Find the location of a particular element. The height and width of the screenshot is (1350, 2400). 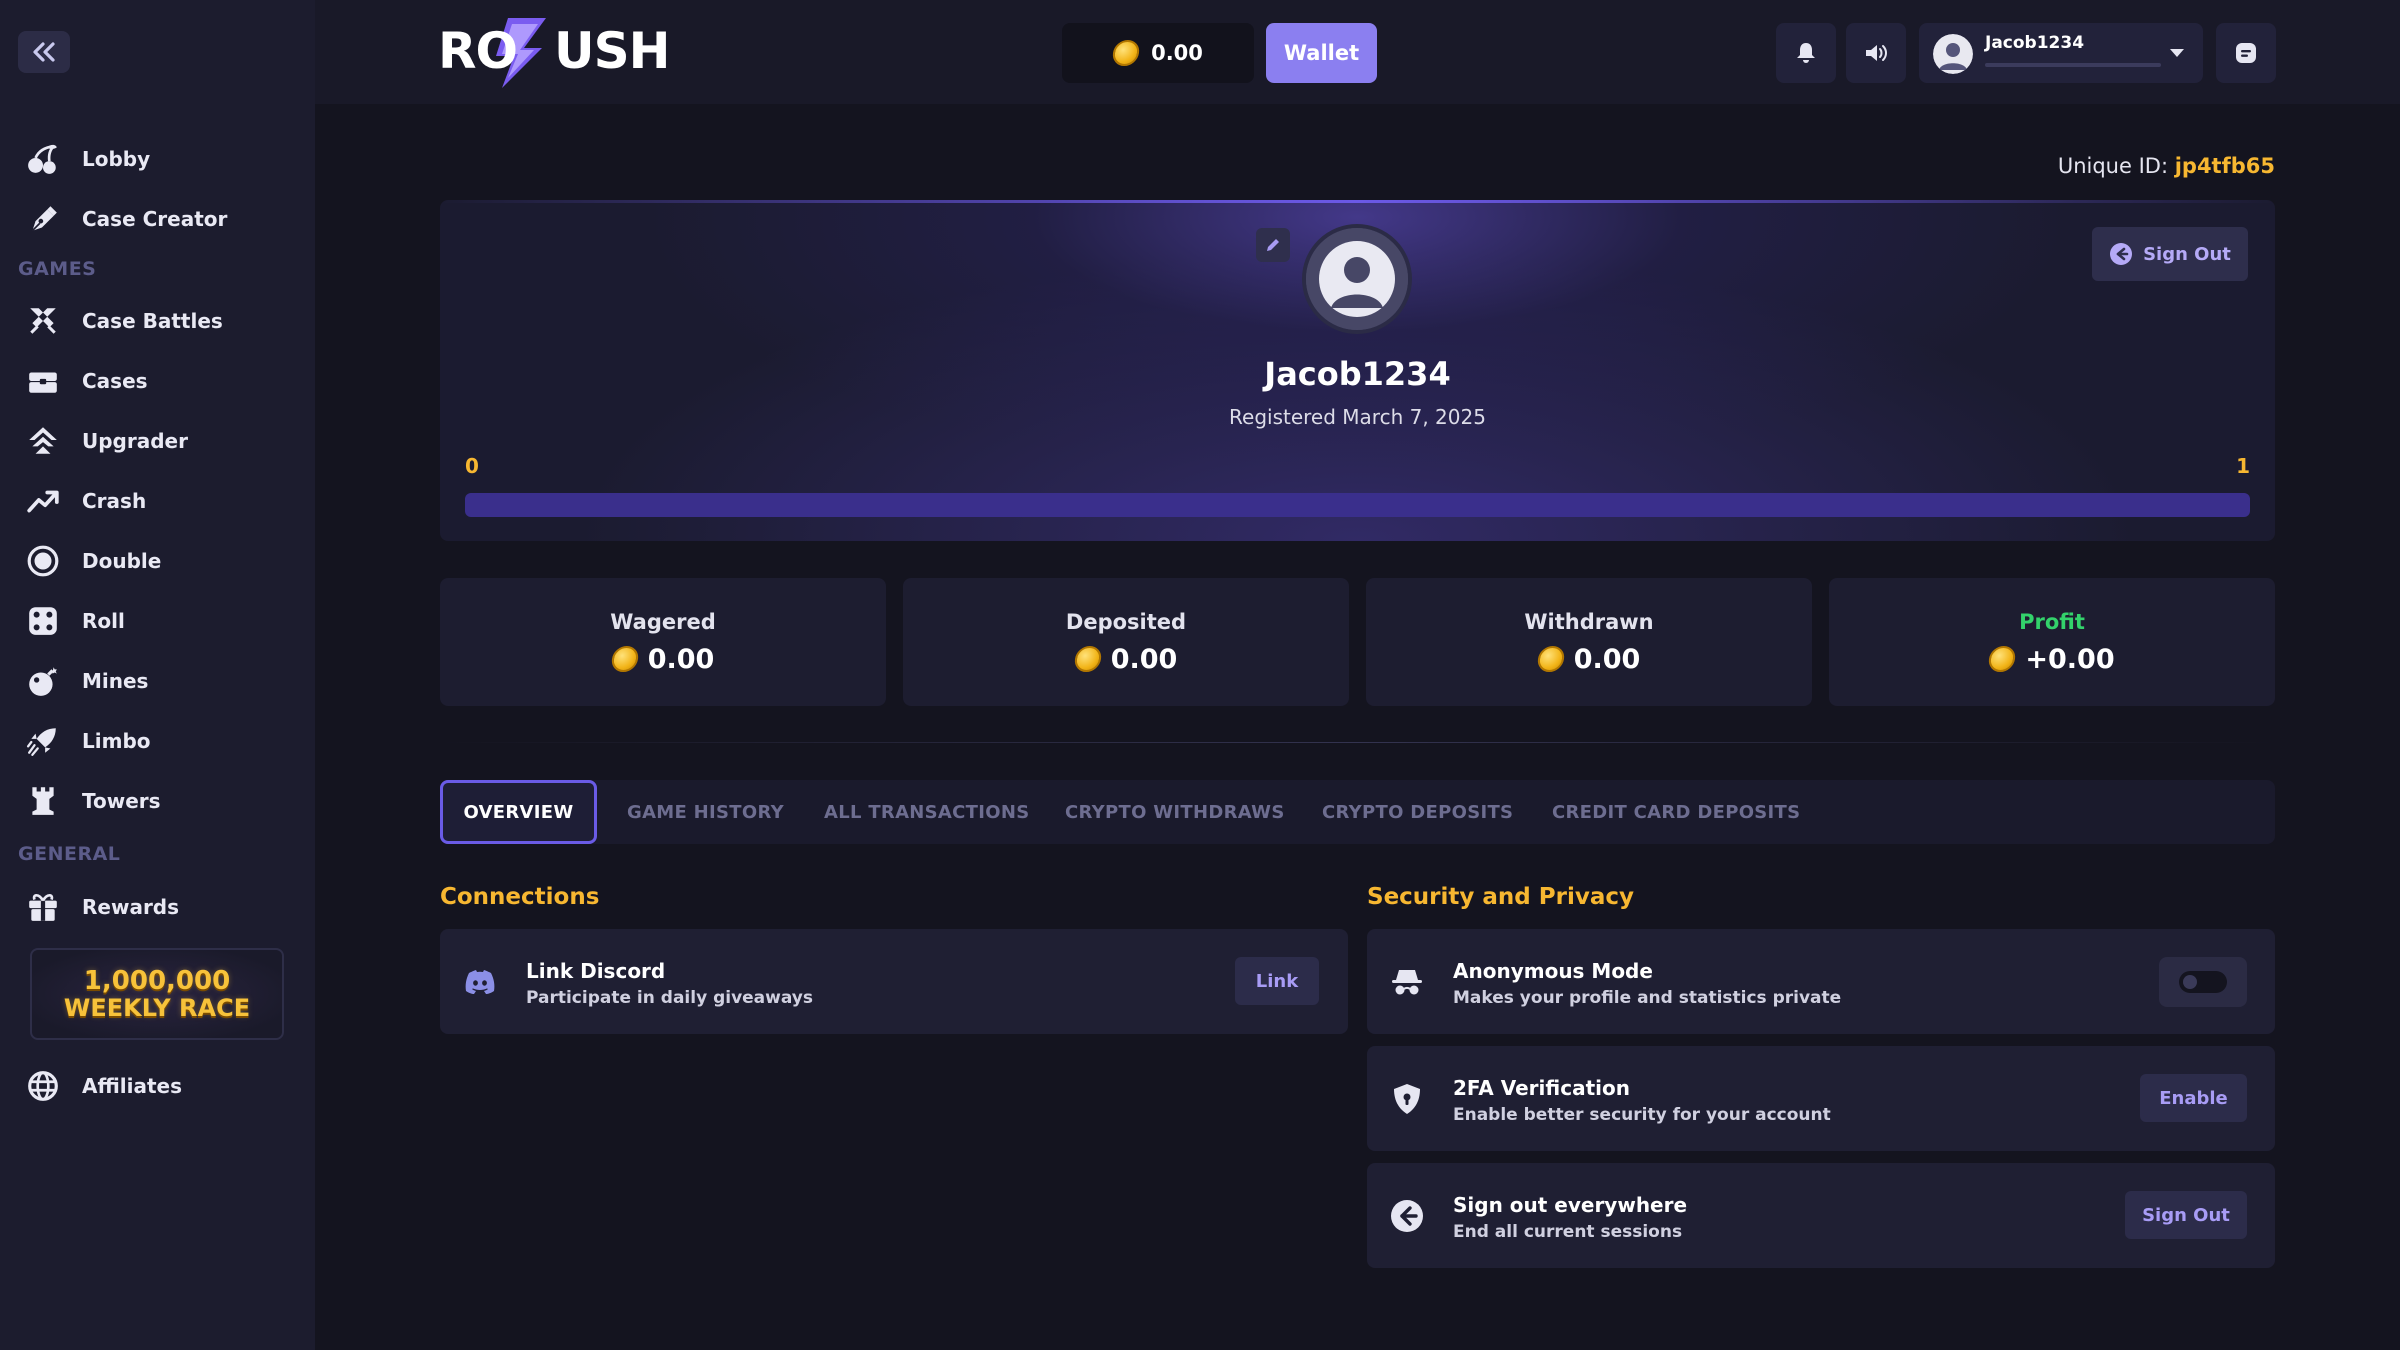

upgrade-icon is located at coordinates (43, 440).